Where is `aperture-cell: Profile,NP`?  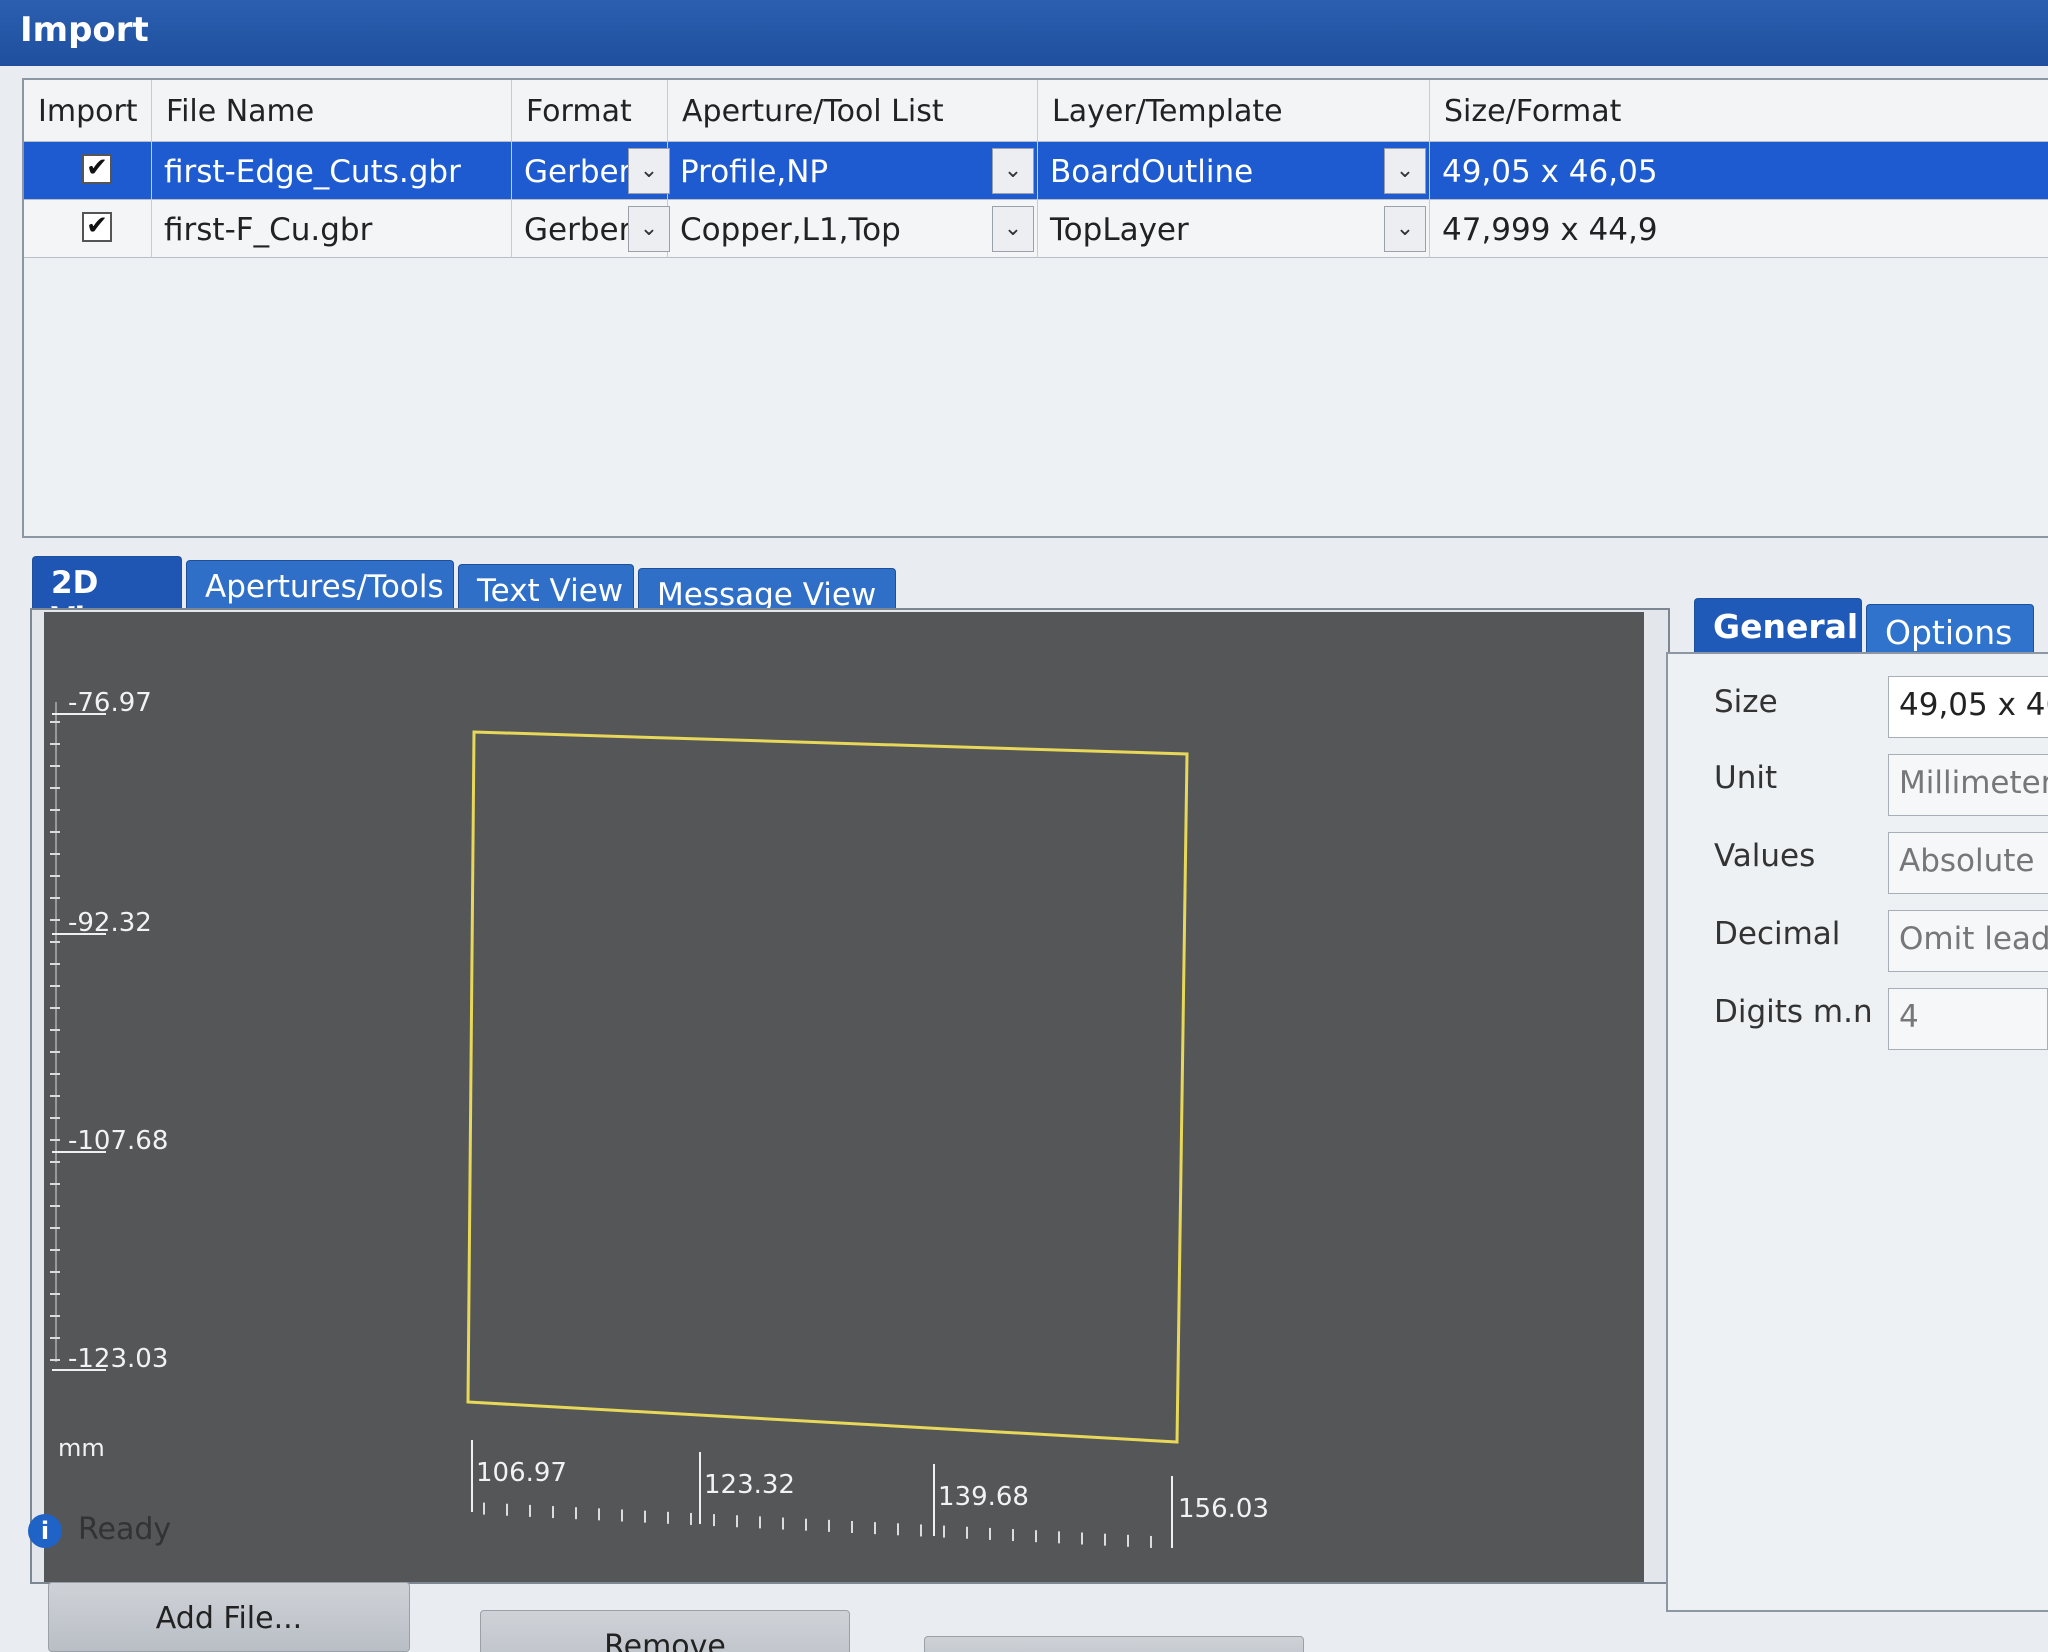
aperture-cell: Profile,NP is located at coordinates (853, 171).